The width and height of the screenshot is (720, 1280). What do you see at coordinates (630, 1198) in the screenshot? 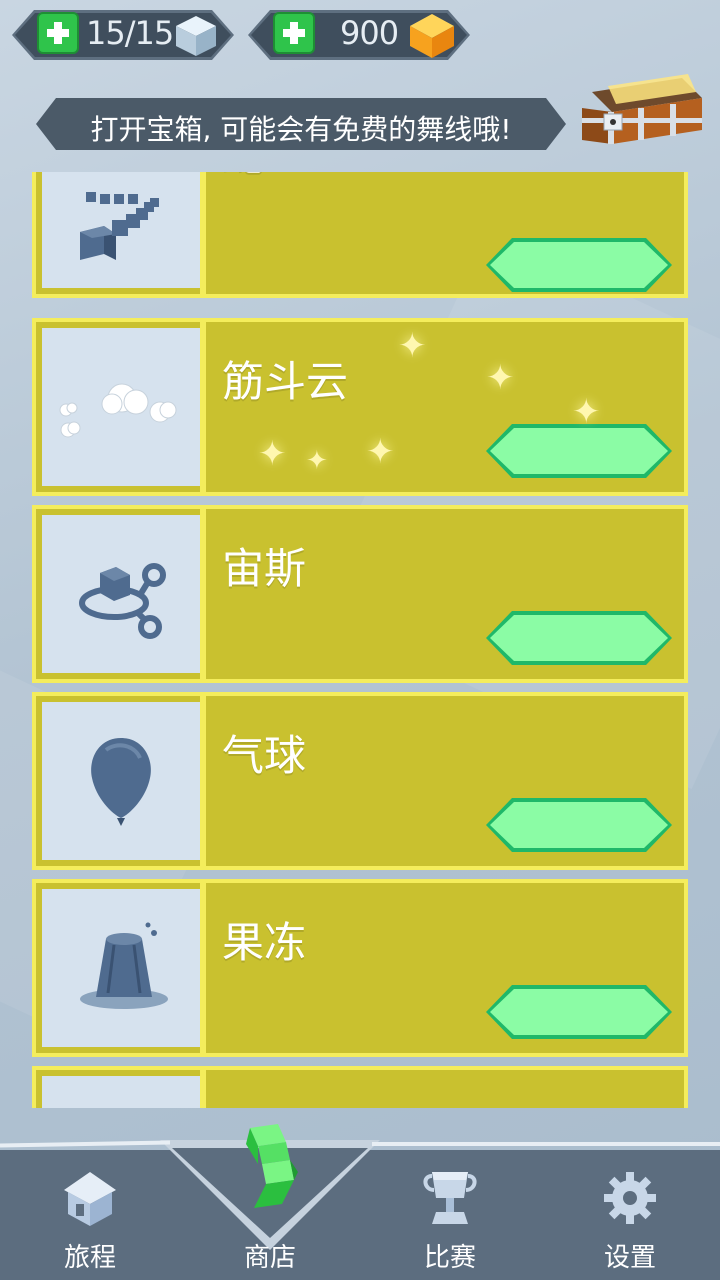
I see `gear-icon` at bounding box center [630, 1198].